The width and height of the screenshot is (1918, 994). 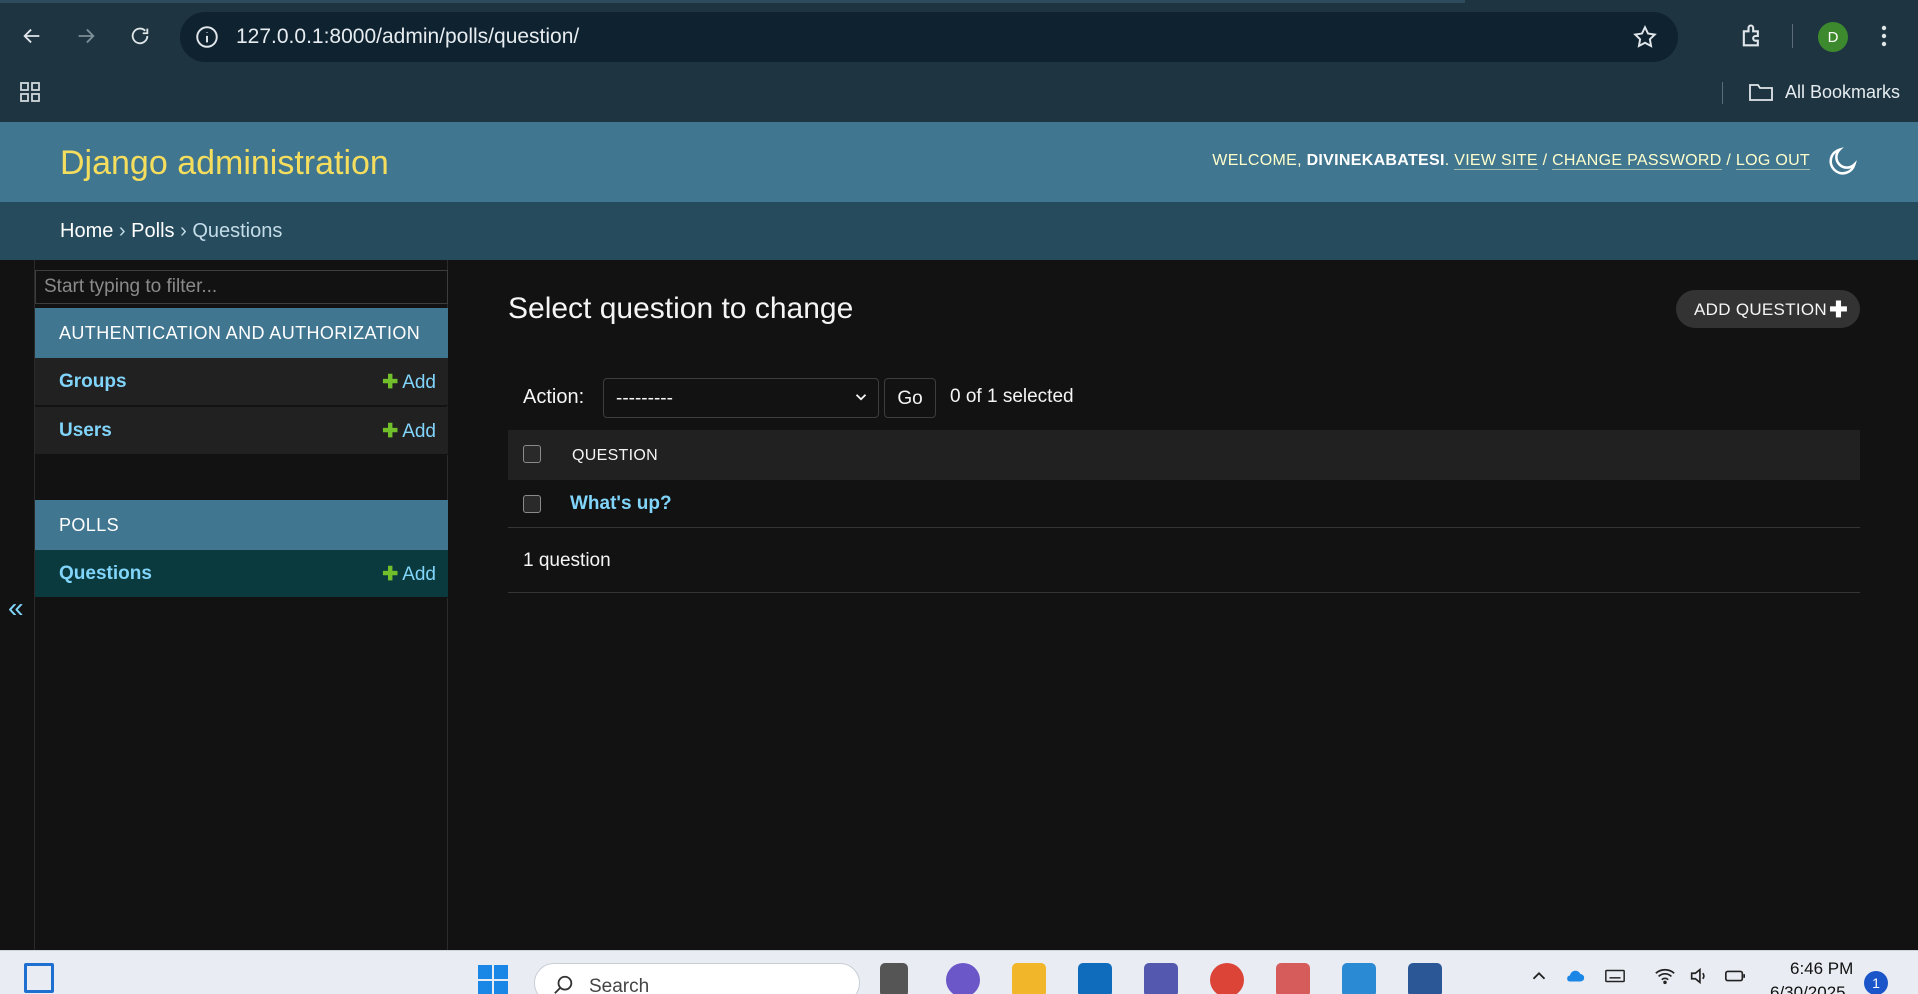 I want to click on word-icon, so click(x=1425, y=978).